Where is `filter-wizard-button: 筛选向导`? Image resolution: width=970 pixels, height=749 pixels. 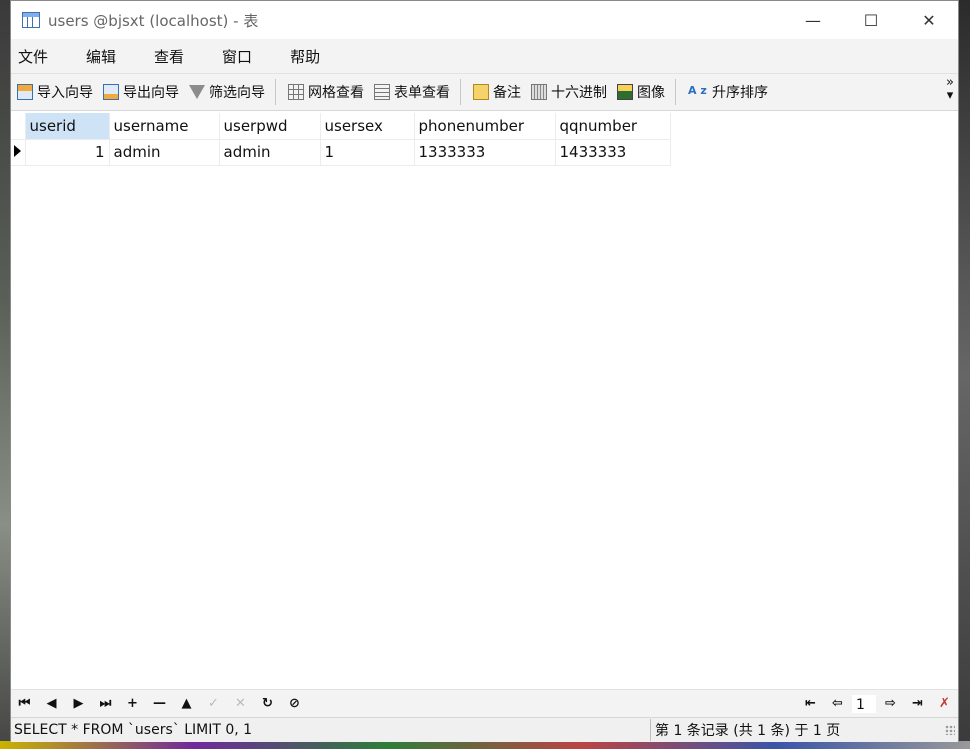
filter-wizard-button: 筛选向导 is located at coordinates (227, 92).